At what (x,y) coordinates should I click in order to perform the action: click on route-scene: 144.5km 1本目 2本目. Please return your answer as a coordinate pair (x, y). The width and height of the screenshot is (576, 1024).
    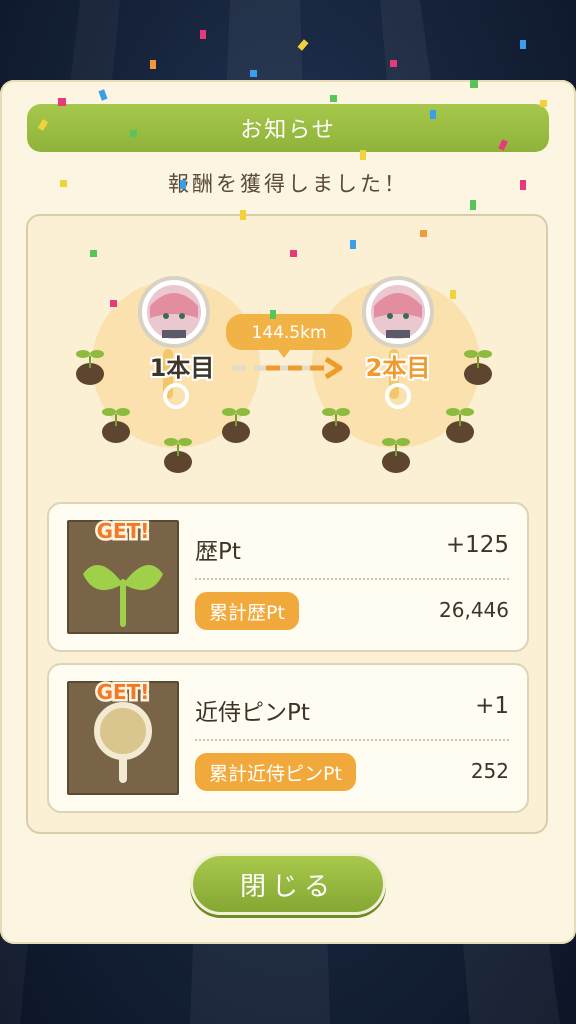
    Looking at the image, I should click on (284, 374).